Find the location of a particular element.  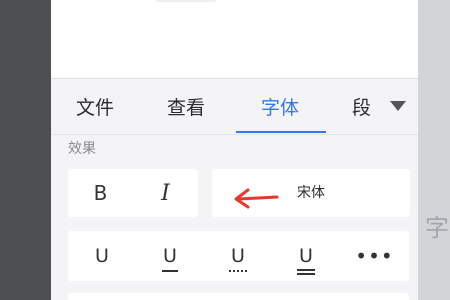

bold-button: B is located at coordinates (100, 193).